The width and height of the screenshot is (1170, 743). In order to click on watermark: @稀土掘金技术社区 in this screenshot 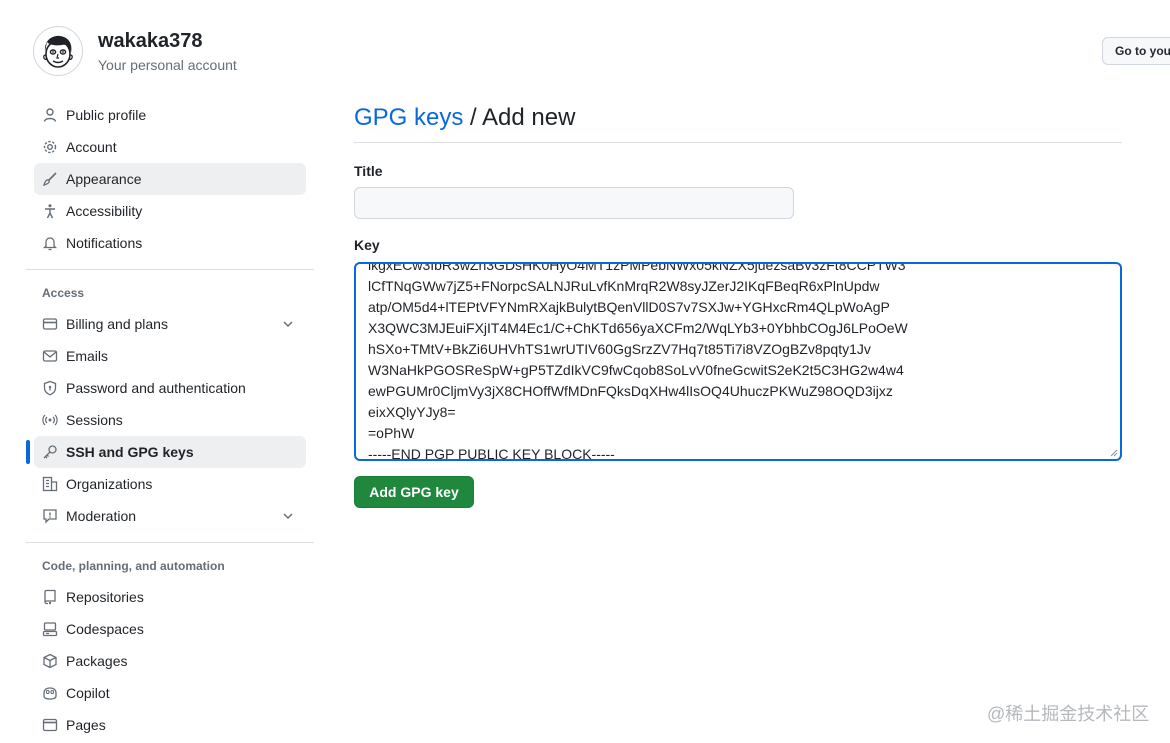, I will do `click(1068, 714)`.